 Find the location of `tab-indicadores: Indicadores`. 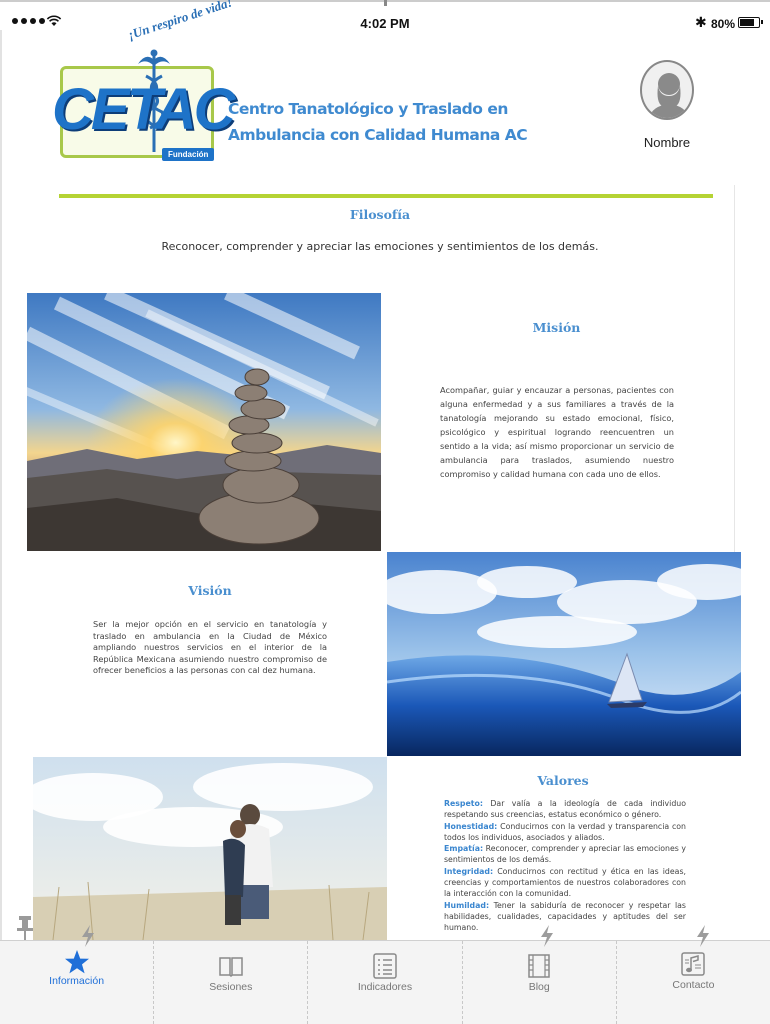

tab-indicadores: Indicadores is located at coordinates (385, 982).